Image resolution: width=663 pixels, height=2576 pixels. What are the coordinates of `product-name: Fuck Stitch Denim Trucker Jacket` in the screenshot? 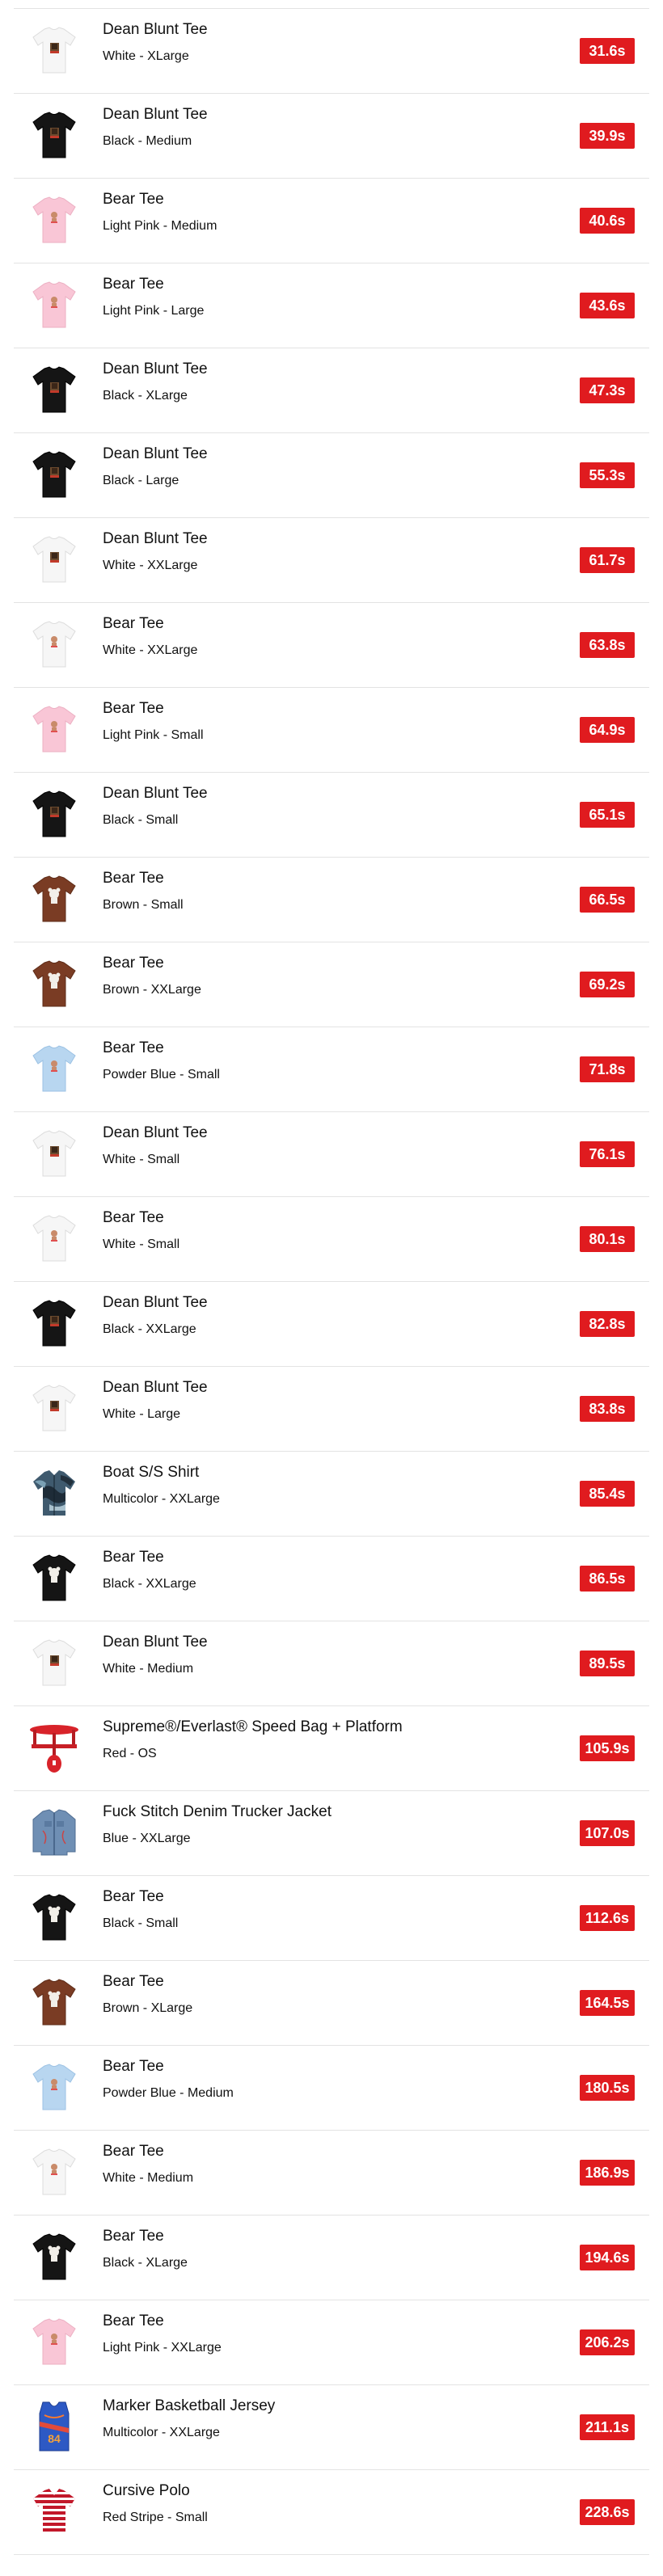 It's located at (218, 1812).